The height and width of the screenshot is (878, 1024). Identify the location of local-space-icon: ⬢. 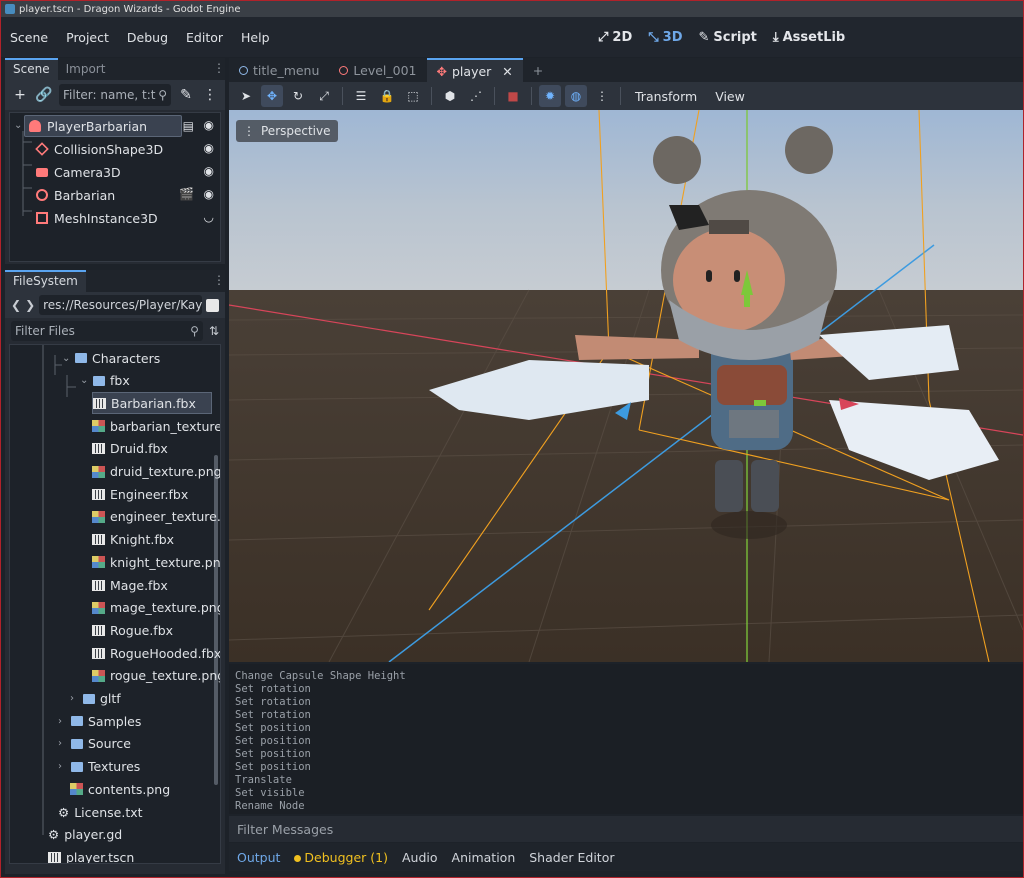
(450, 96).